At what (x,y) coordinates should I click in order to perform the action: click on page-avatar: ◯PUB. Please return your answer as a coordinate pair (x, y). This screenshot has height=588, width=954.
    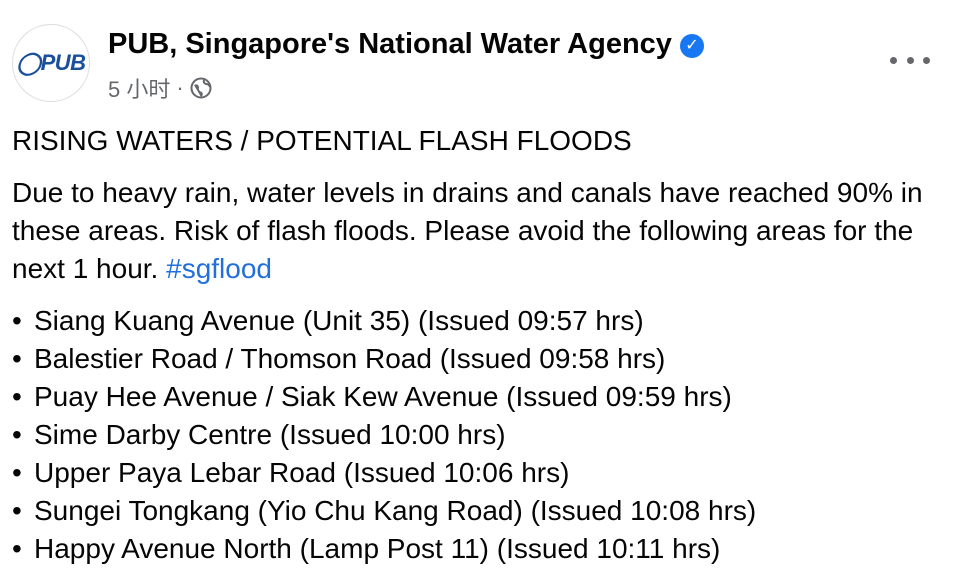
    Looking at the image, I should click on (51, 63).